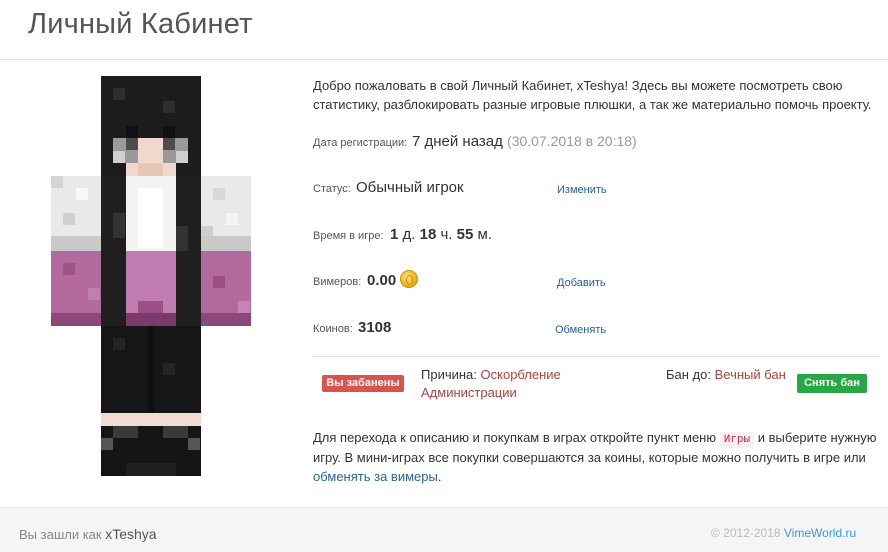 This screenshot has width=888, height=552. Describe the element at coordinates (596, 234) in the screenshot. I see `playtime-row: Время в игре: 1 д. 18 ч. 55 м.` at that location.